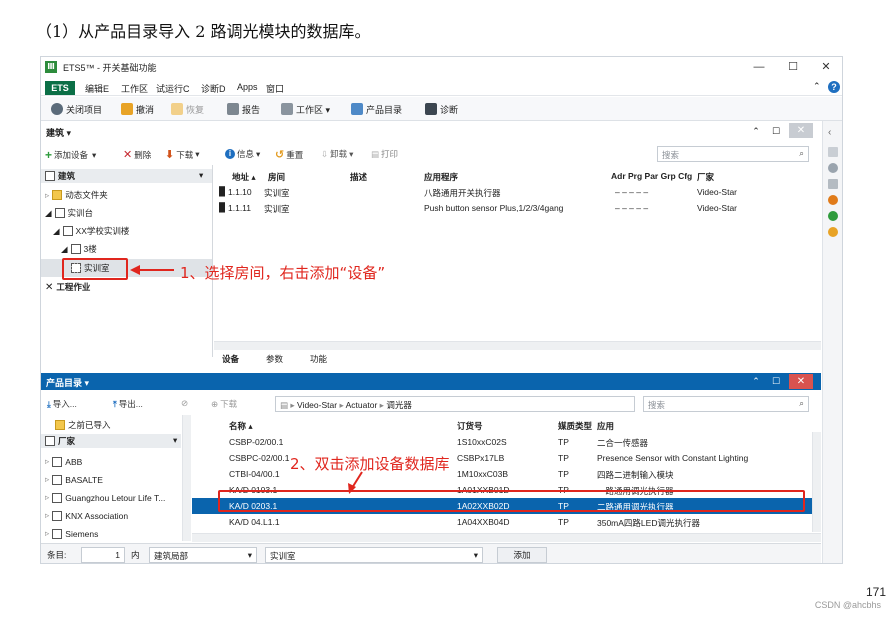 The image size is (895, 620). What do you see at coordinates (362, 405) in the screenshot?
I see `breadcrumb-item: Actuator` at bounding box center [362, 405].